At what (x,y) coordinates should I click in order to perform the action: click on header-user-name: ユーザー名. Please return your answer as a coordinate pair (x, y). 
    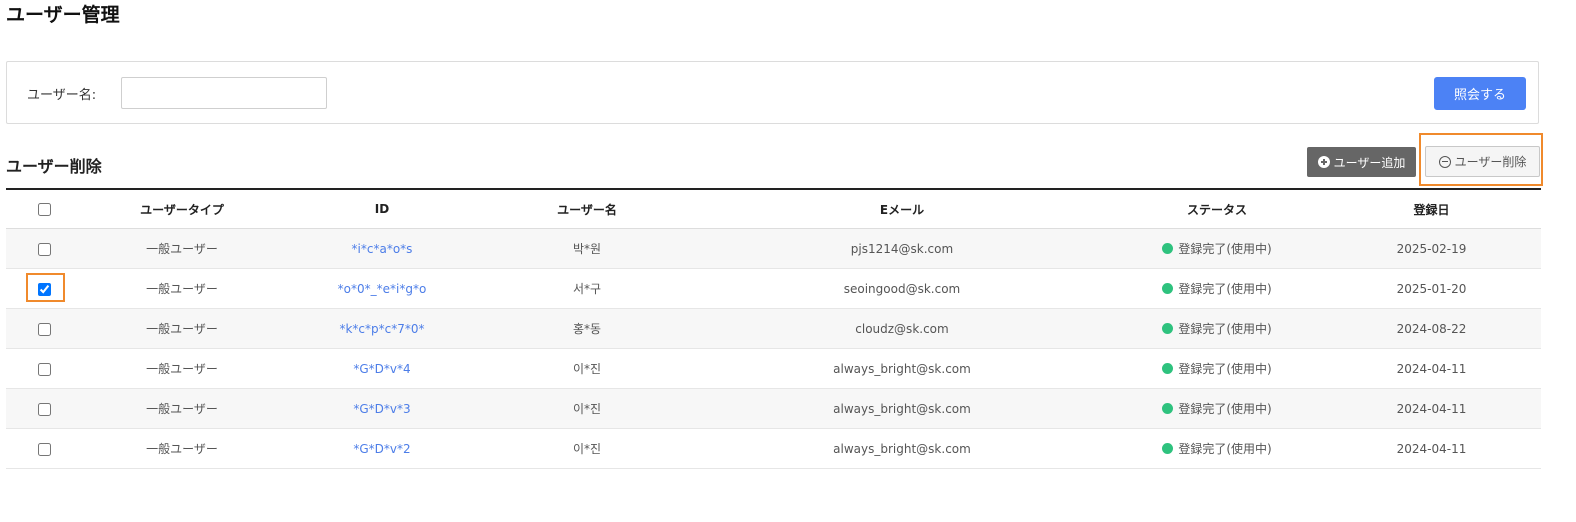
    Looking at the image, I should click on (587, 209).